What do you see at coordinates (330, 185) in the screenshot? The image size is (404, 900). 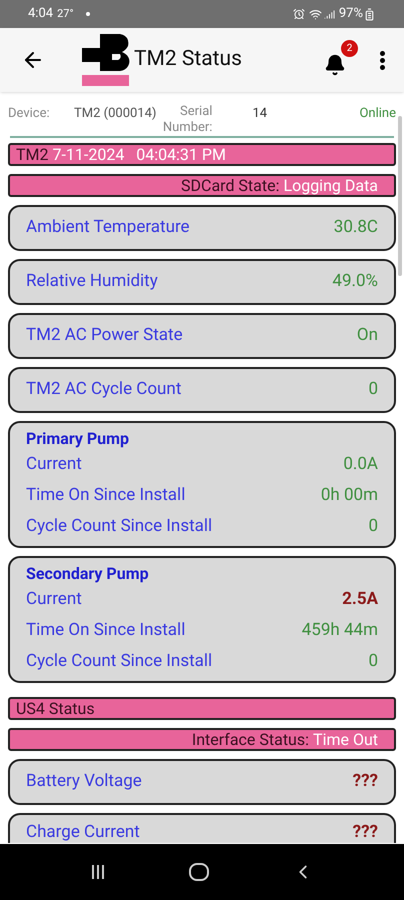 I see `banner-value: Logging Data` at bounding box center [330, 185].